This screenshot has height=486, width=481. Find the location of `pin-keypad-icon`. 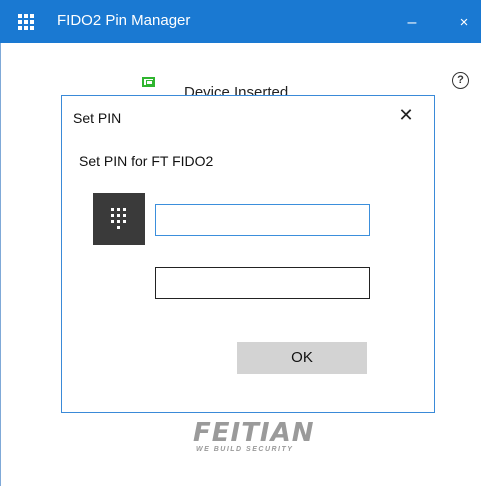

pin-keypad-icon is located at coordinates (119, 219).